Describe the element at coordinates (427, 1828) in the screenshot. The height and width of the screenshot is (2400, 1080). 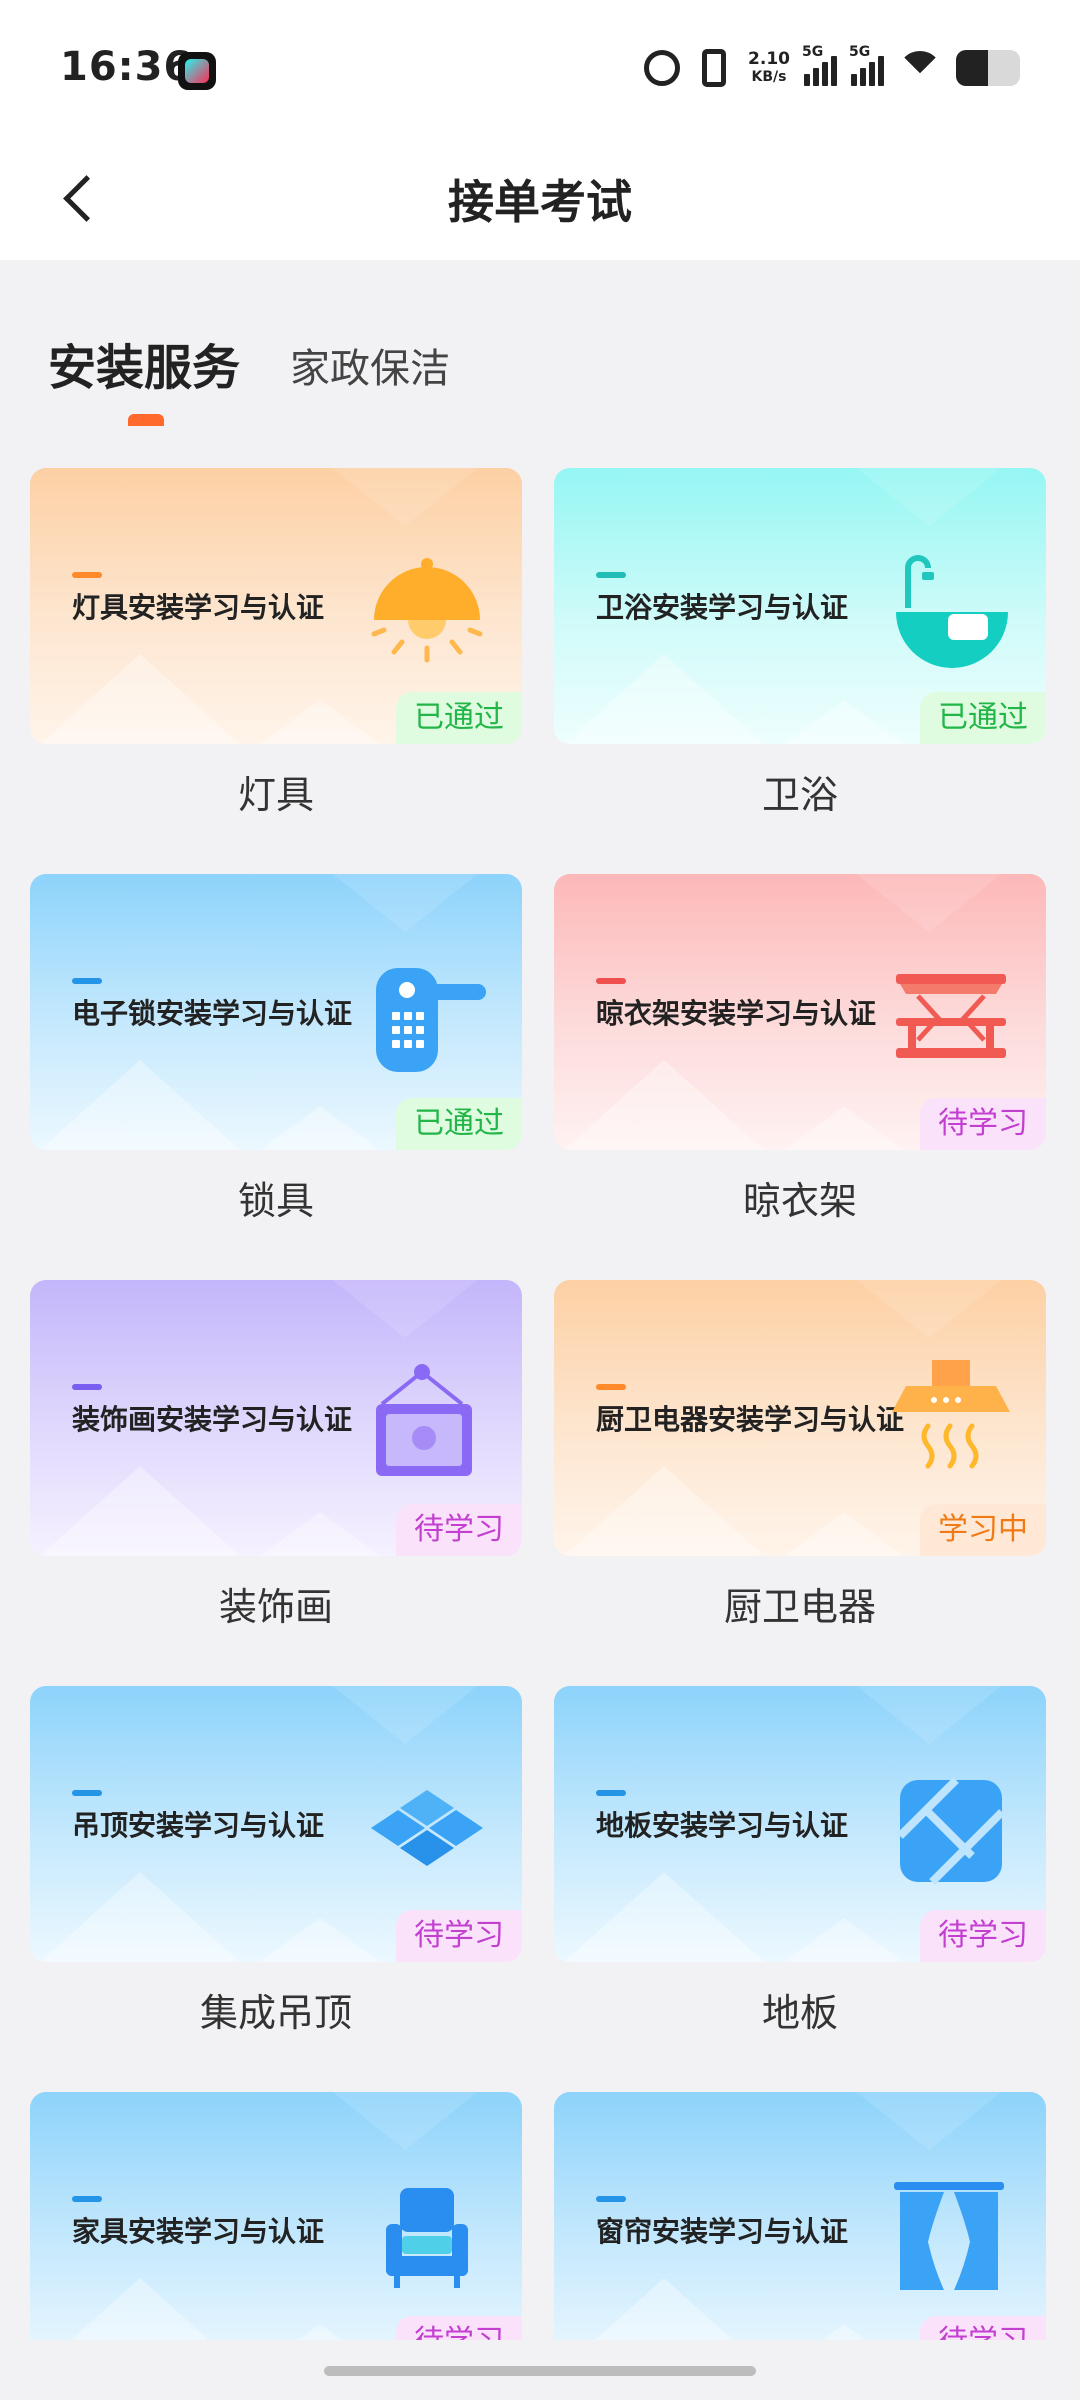
I see `ceiling-tiles-icon` at that location.